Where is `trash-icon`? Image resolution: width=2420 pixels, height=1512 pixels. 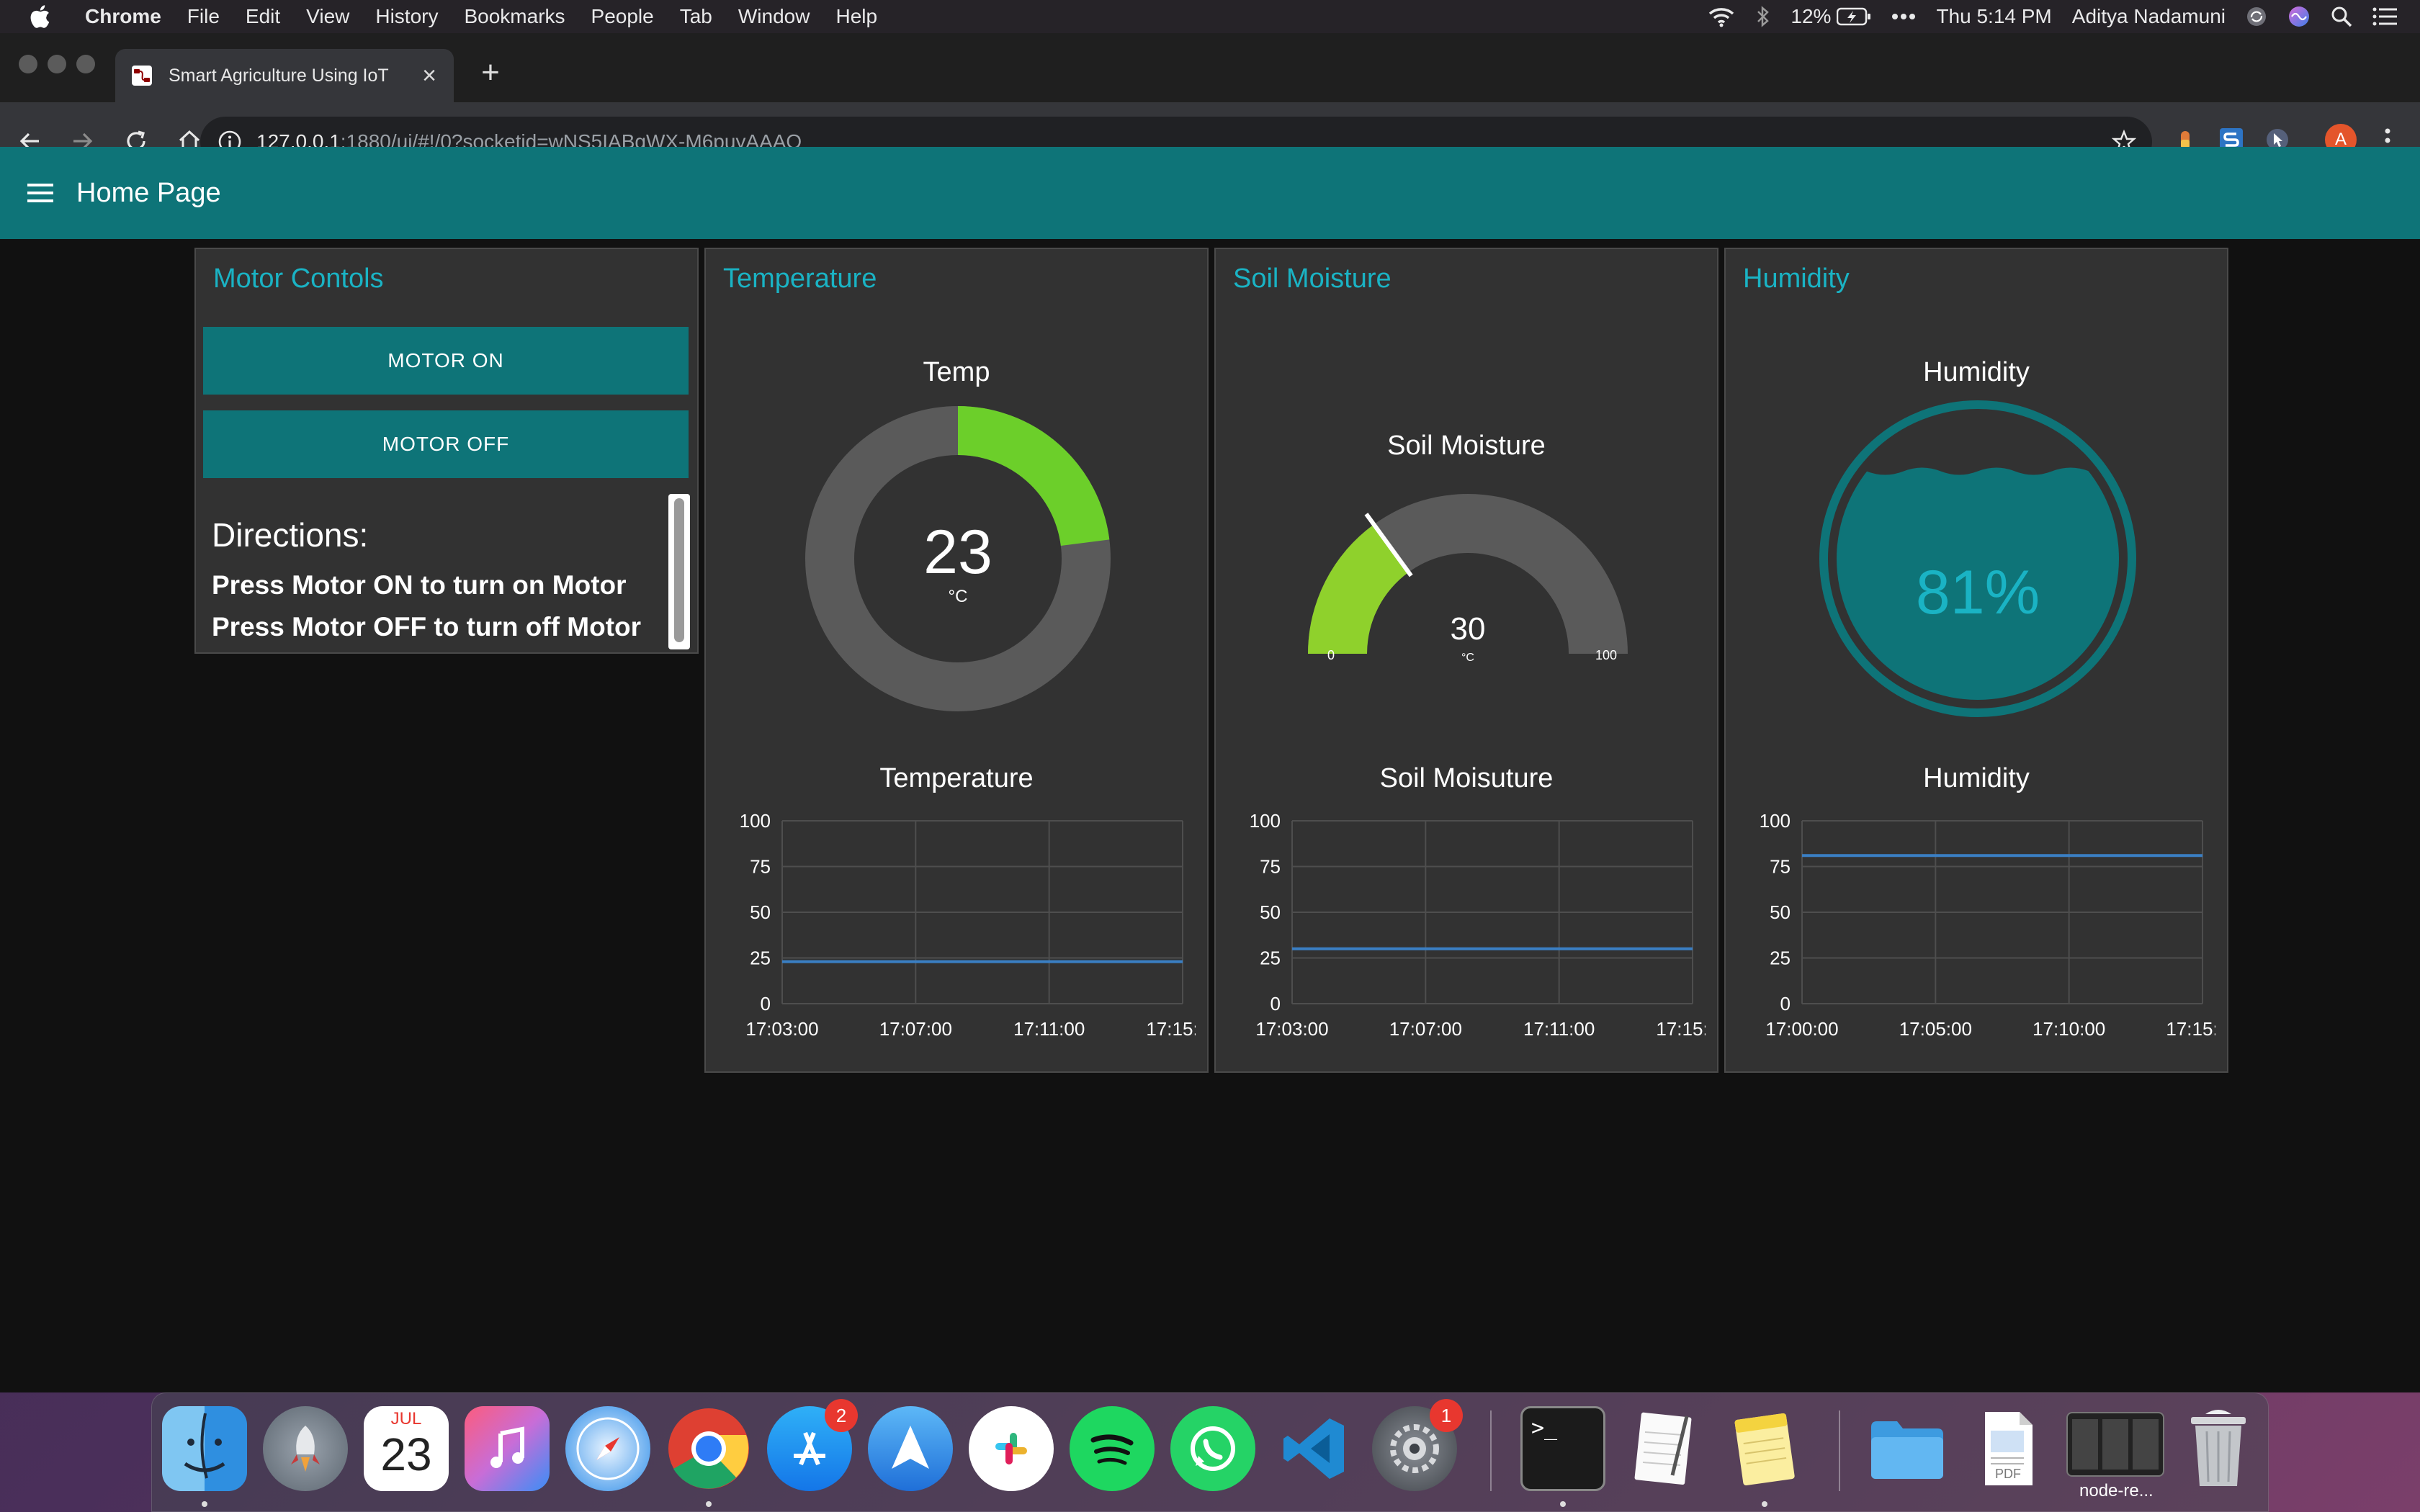
trash-icon is located at coordinates (2218, 1448).